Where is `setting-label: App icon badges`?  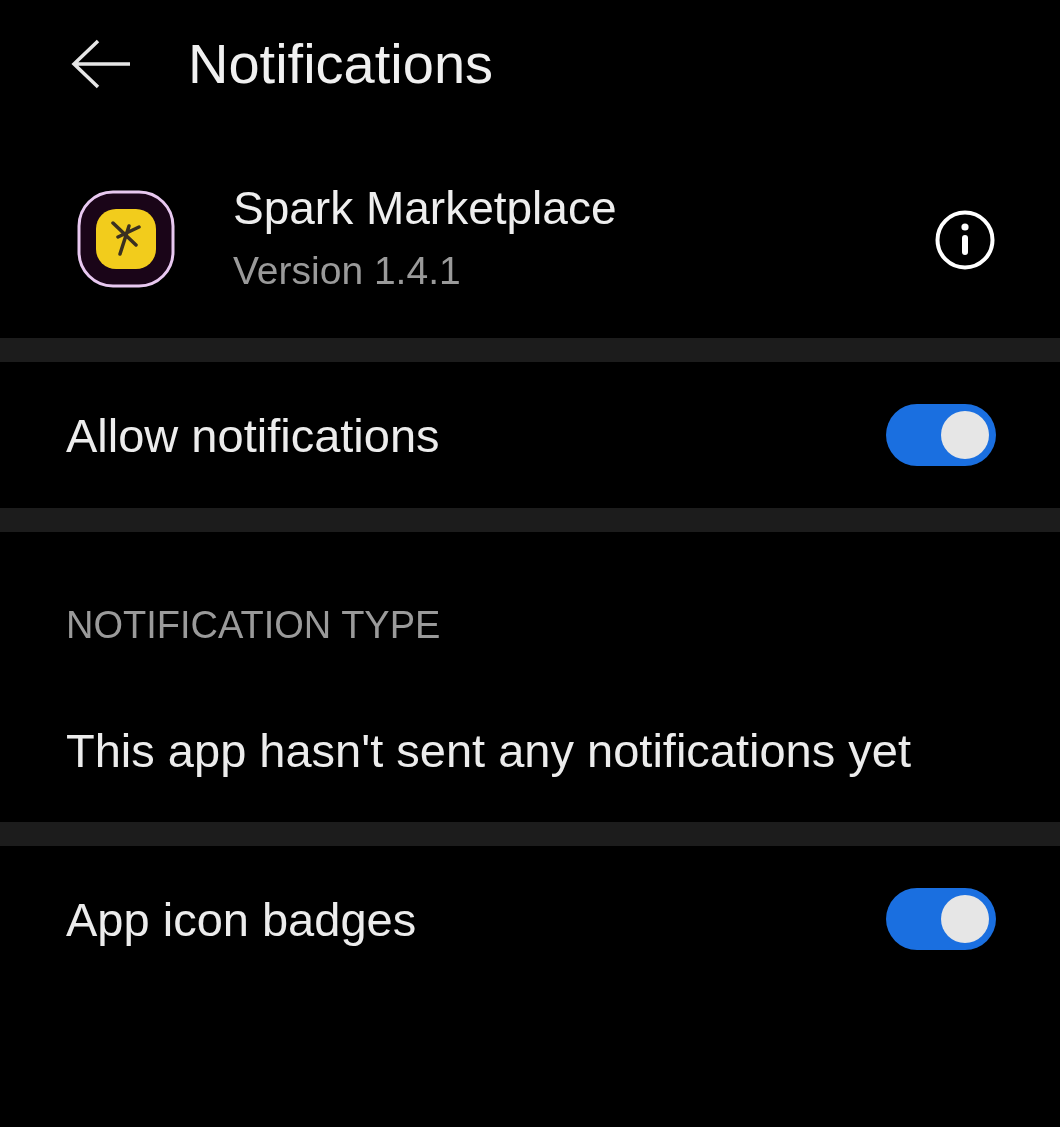
setting-label: App icon badges is located at coordinates (241, 919).